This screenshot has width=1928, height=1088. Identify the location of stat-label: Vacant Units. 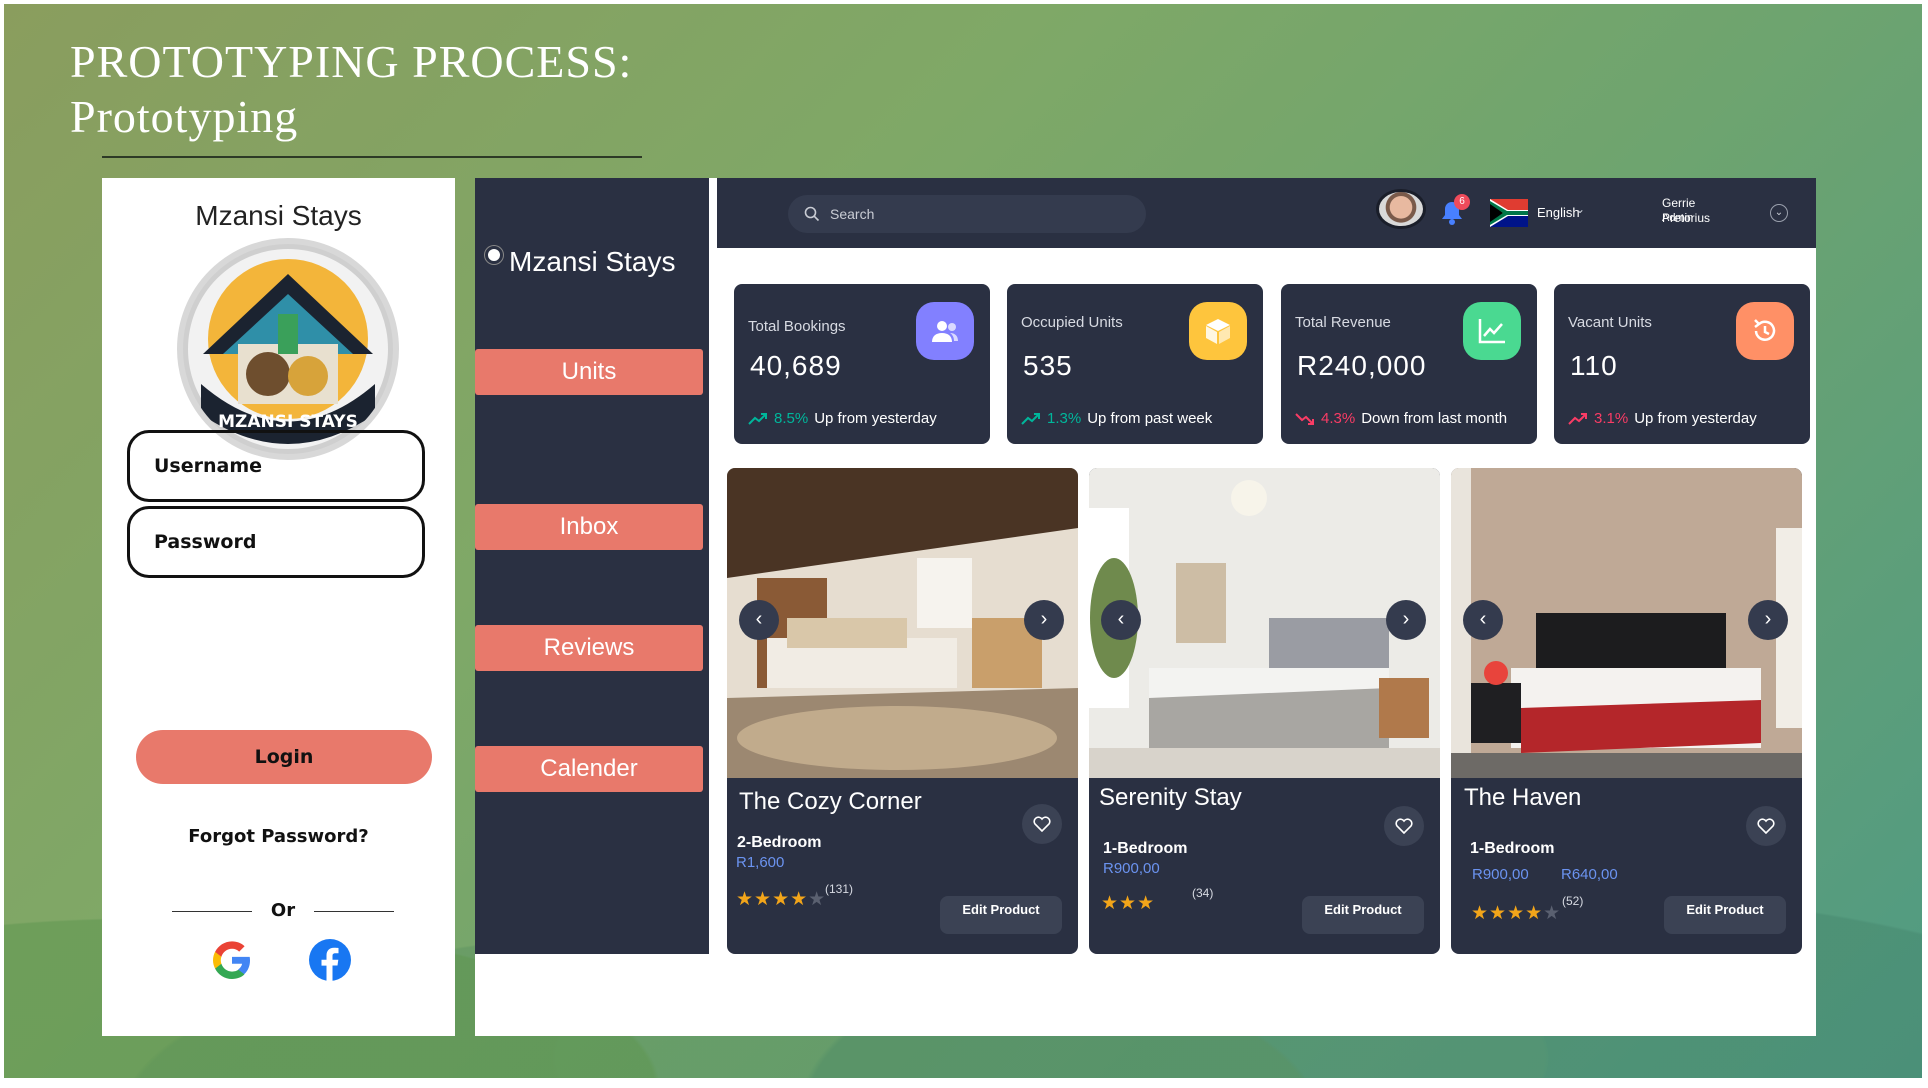
(1610, 322).